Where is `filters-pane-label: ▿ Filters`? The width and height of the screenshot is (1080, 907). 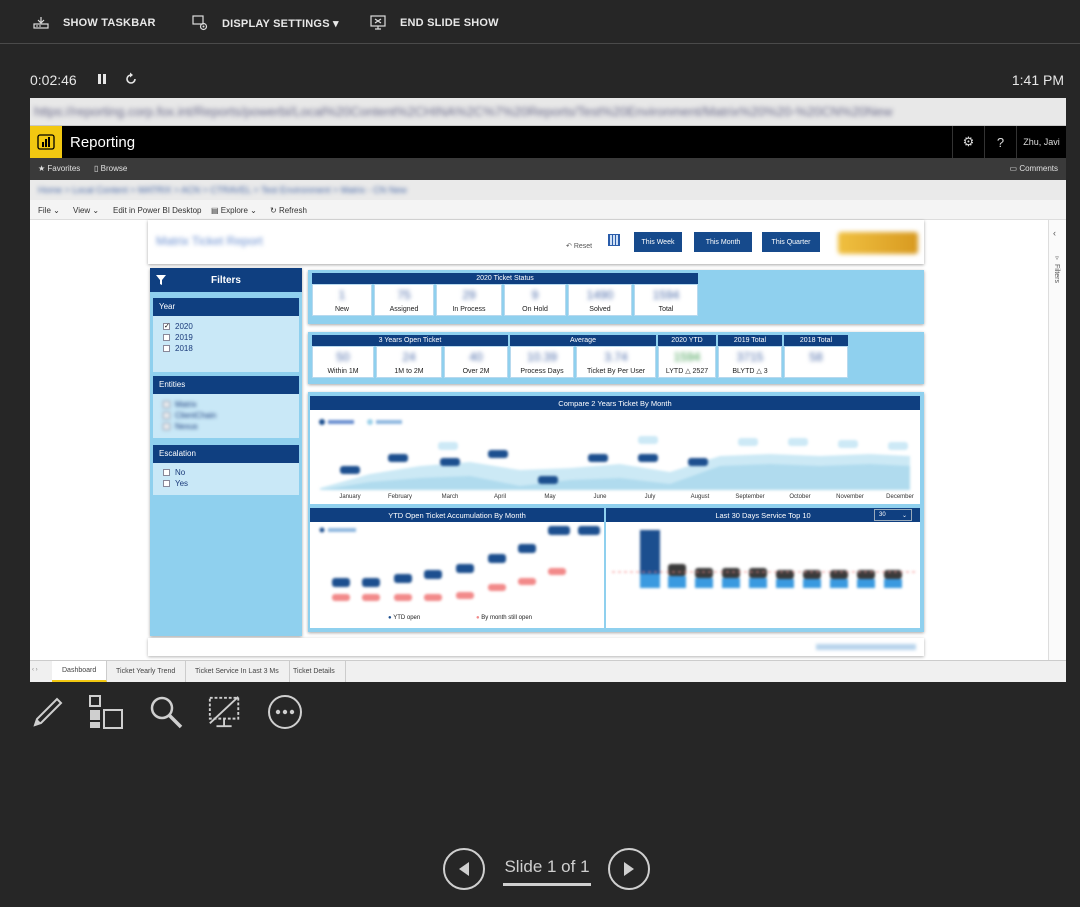 filters-pane-label: ▿ Filters is located at coordinates (1056, 269).